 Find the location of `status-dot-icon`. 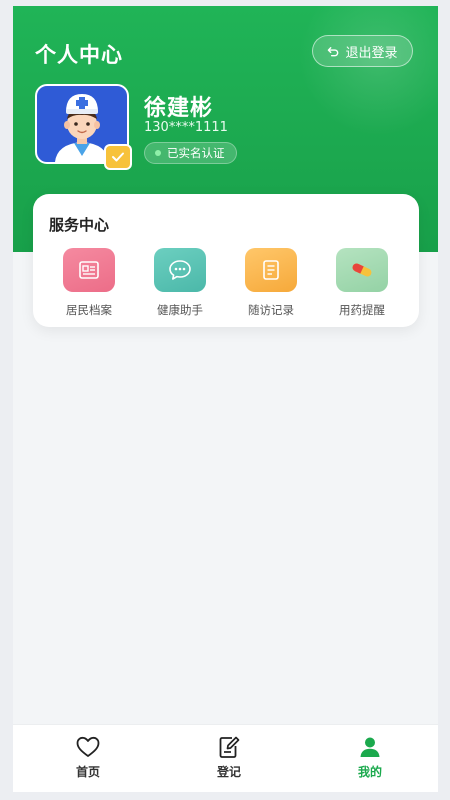

status-dot-icon is located at coordinates (158, 153).